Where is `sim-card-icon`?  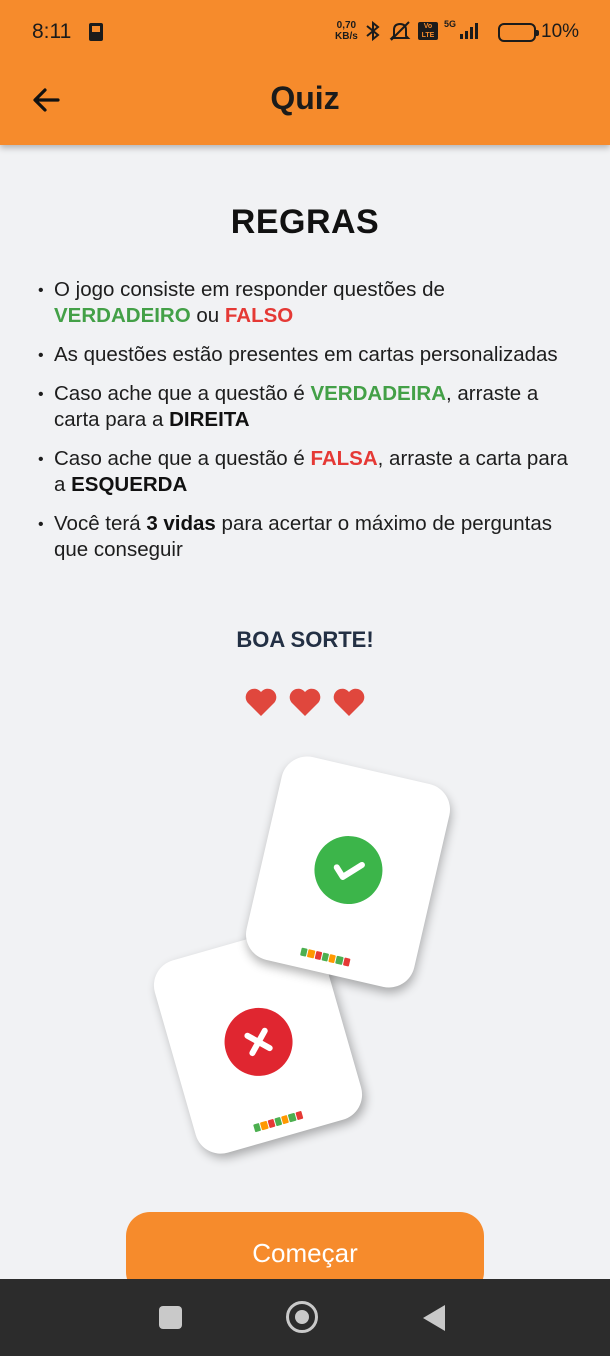 sim-card-icon is located at coordinates (96, 32).